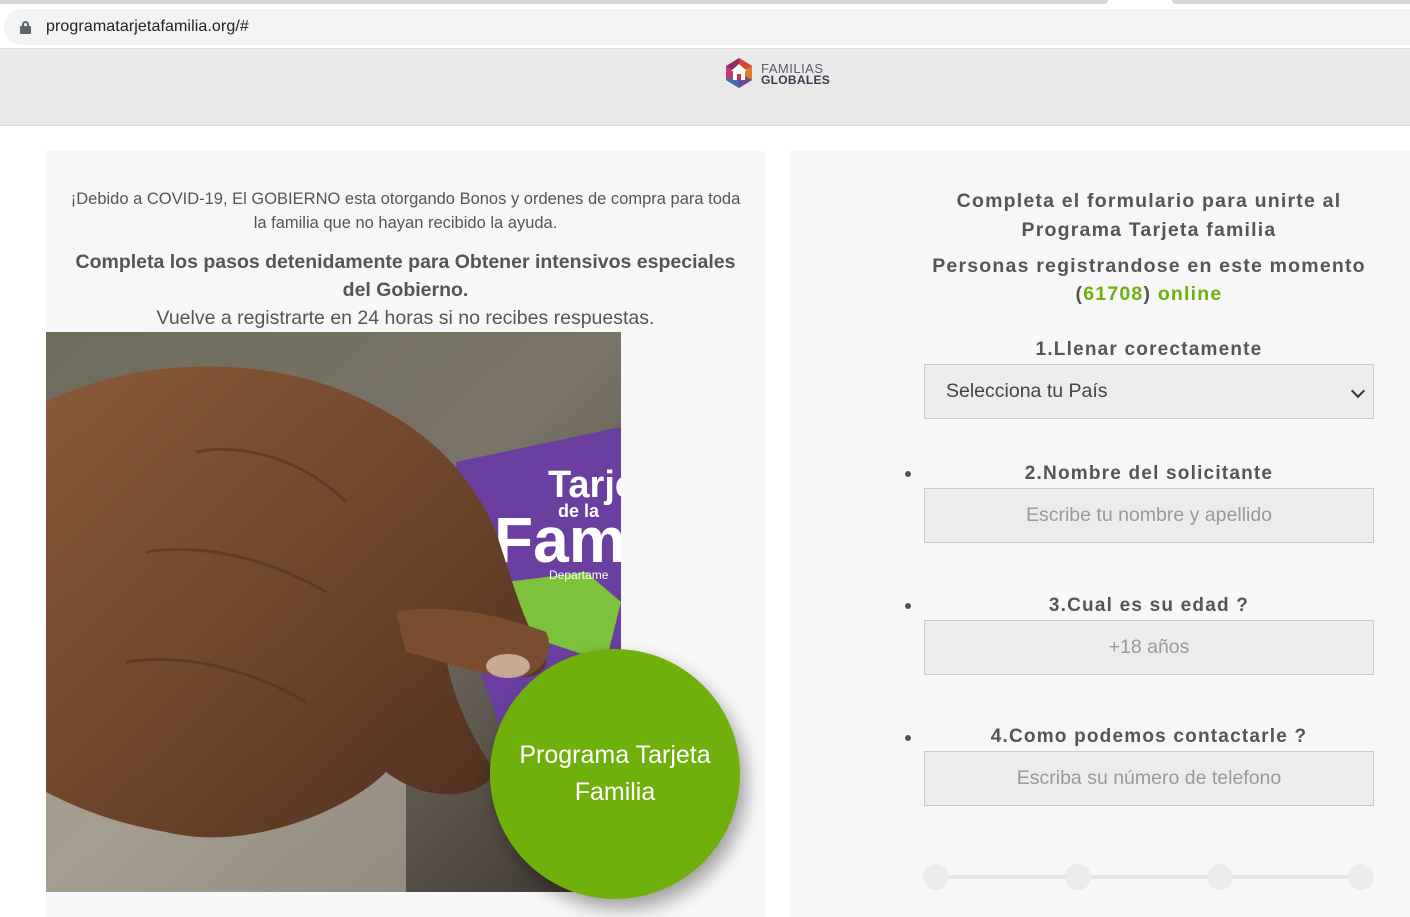 This screenshot has height=917, width=1410. What do you see at coordinates (1027, 391) in the screenshot?
I see `country-select-value: Selecciona tu País` at bounding box center [1027, 391].